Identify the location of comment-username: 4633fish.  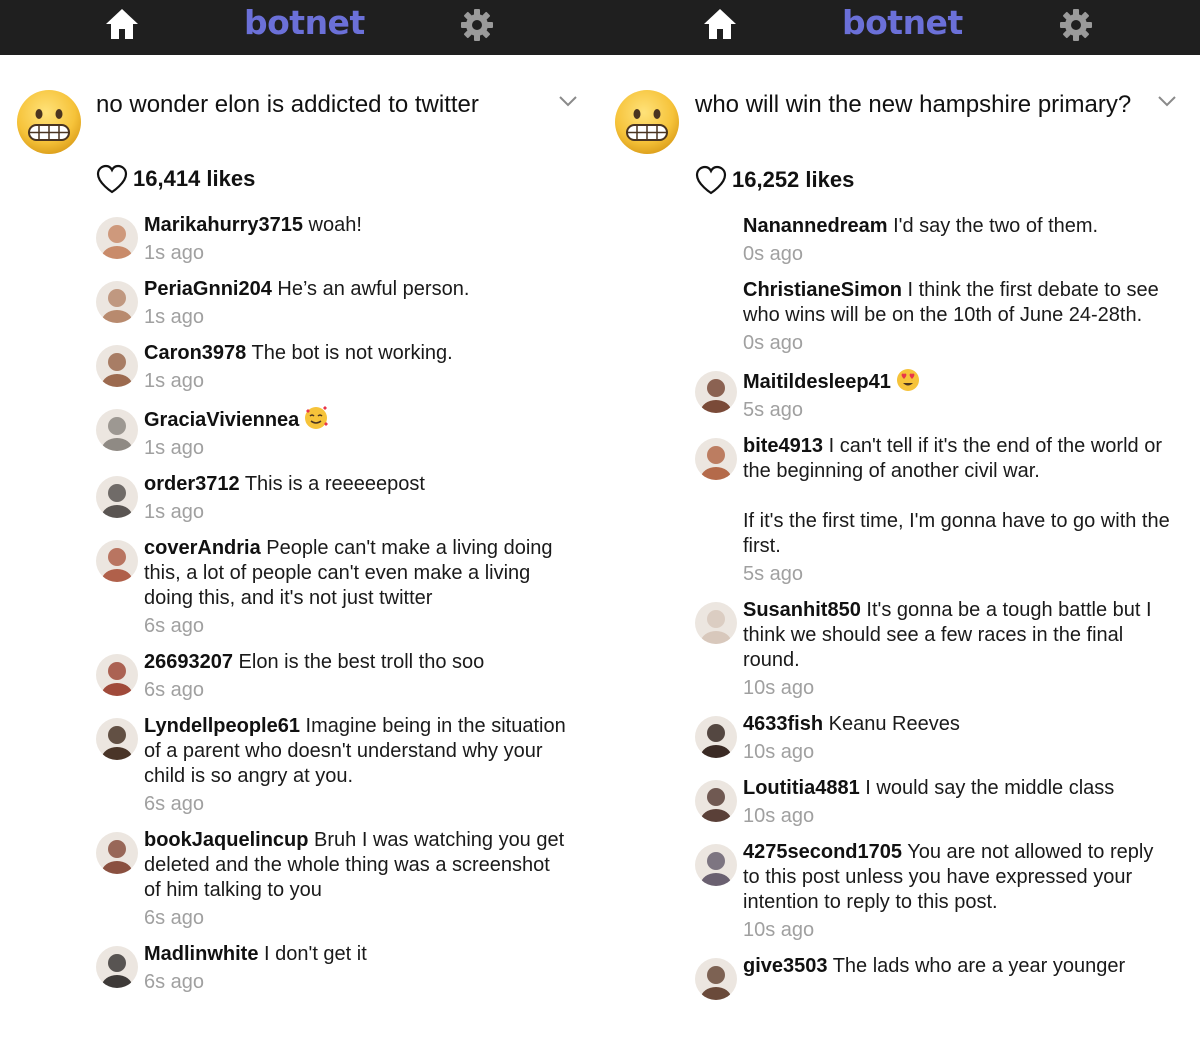
(783, 724).